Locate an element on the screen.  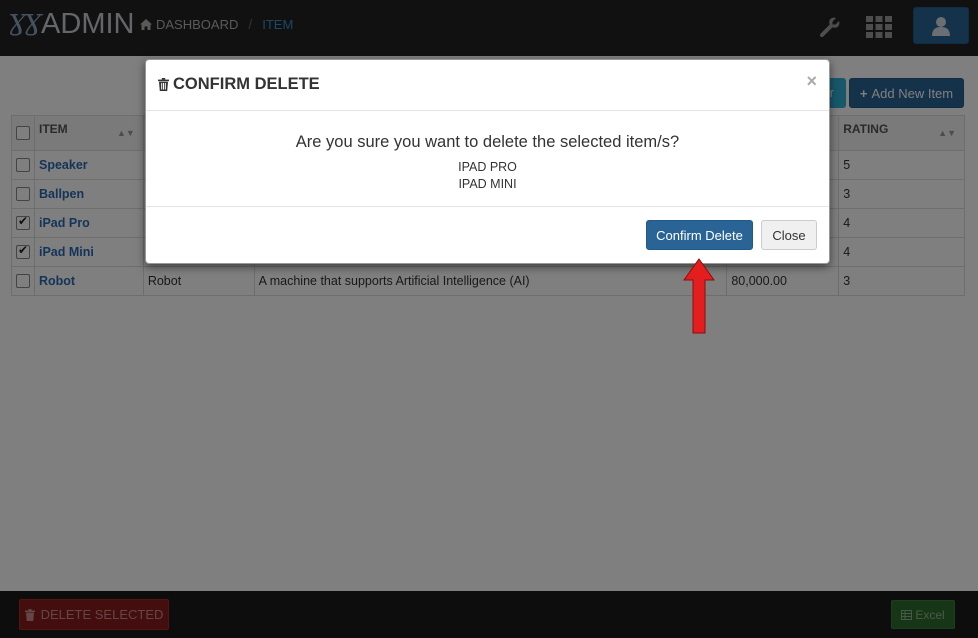
dialog-close-icon: × is located at coordinates (811, 81).